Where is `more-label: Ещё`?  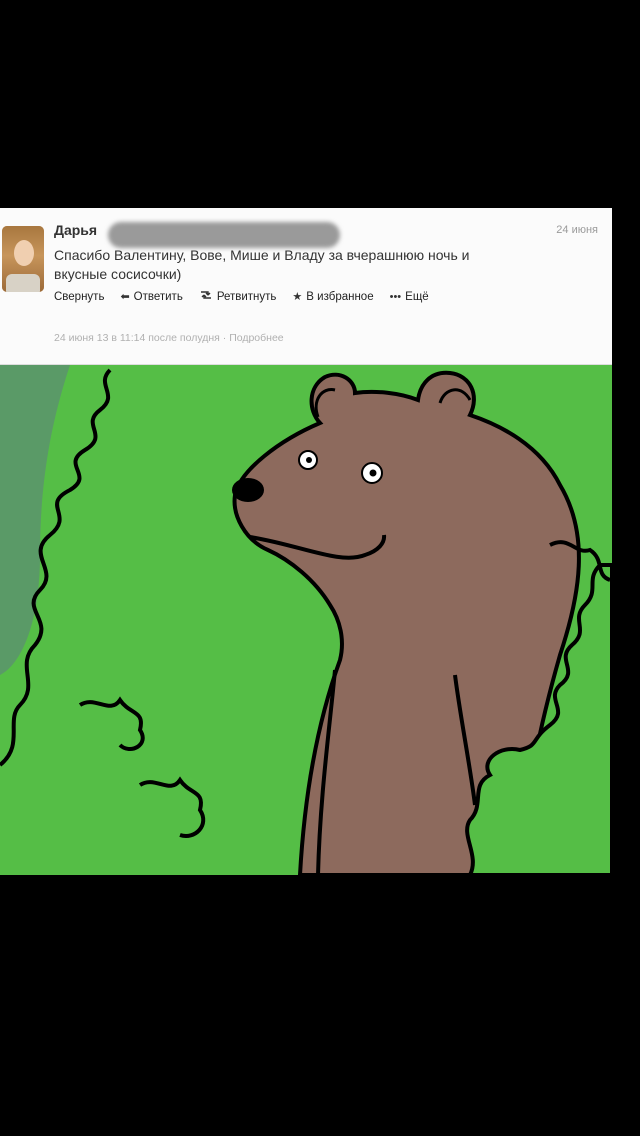 more-label: Ещё is located at coordinates (417, 296).